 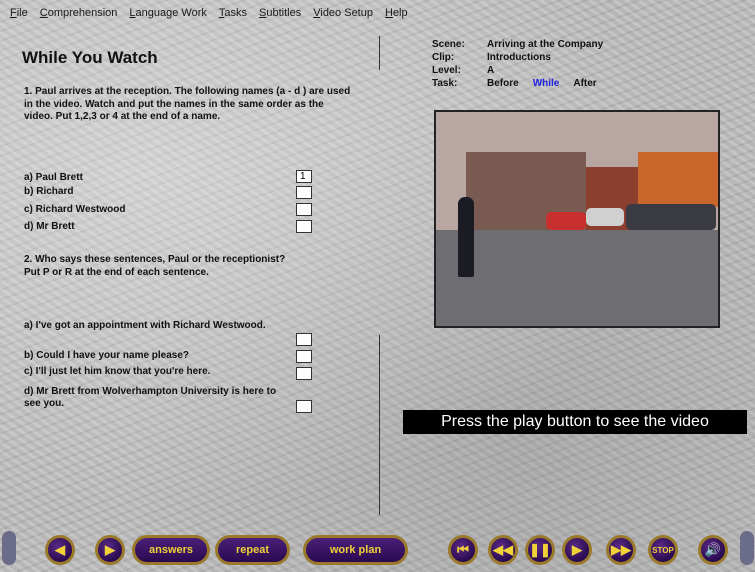 I want to click on divider-top, so click(x=379, y=53).